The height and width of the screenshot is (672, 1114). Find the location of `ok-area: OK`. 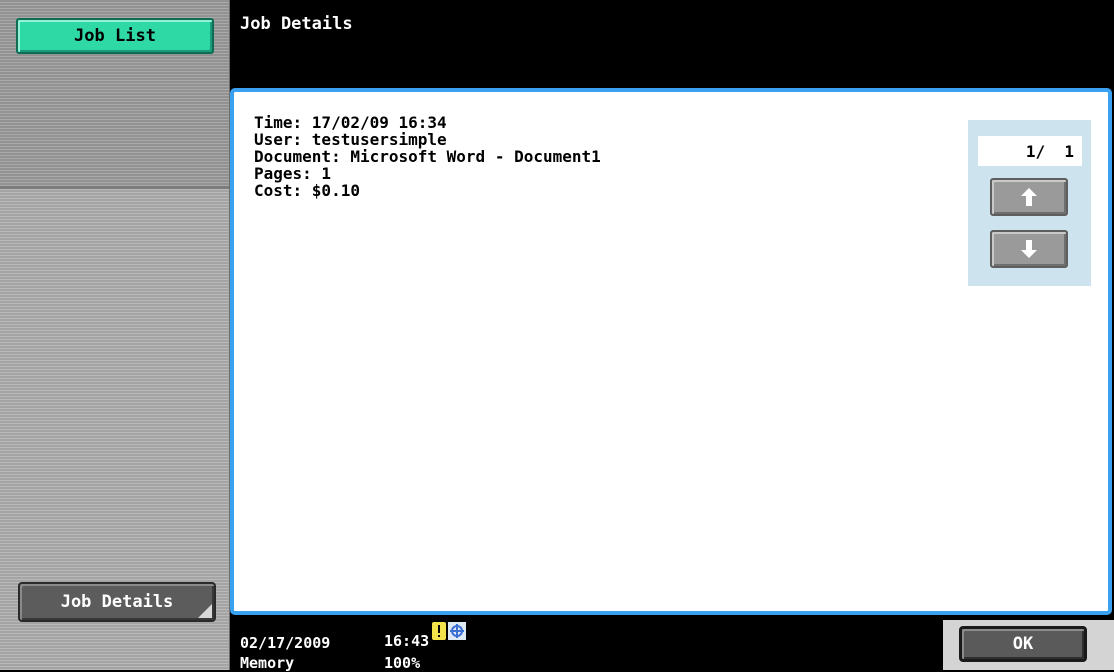

ok-area: OK is located at coordinates (1028, 645).